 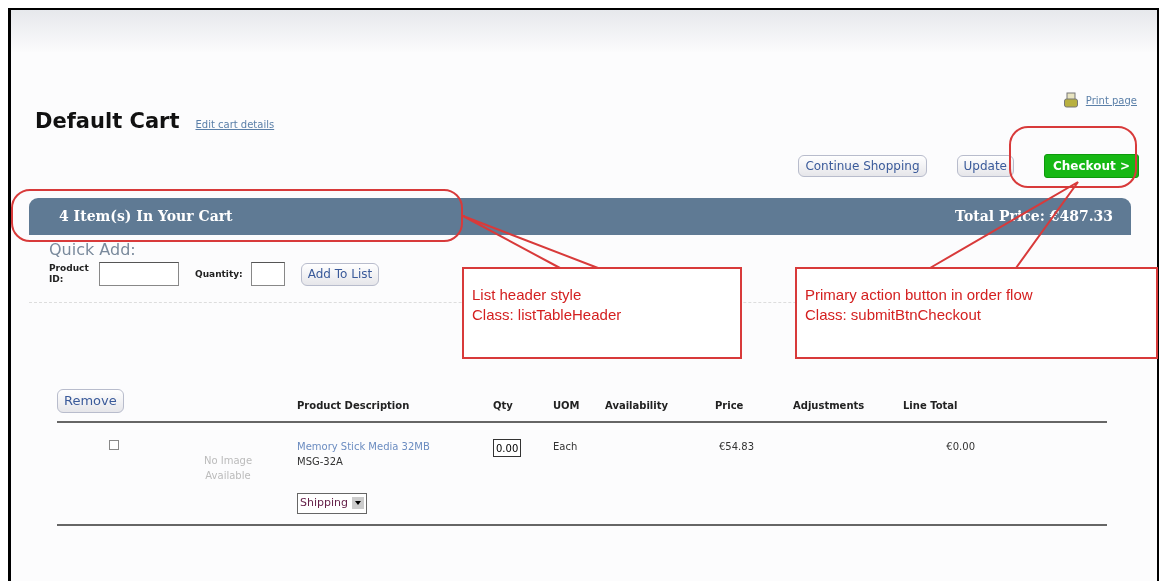 What do you see at coordinates (507, 448) in the screenshot?
I see `qty-field: 0.00` at bounding box center [507, 448].